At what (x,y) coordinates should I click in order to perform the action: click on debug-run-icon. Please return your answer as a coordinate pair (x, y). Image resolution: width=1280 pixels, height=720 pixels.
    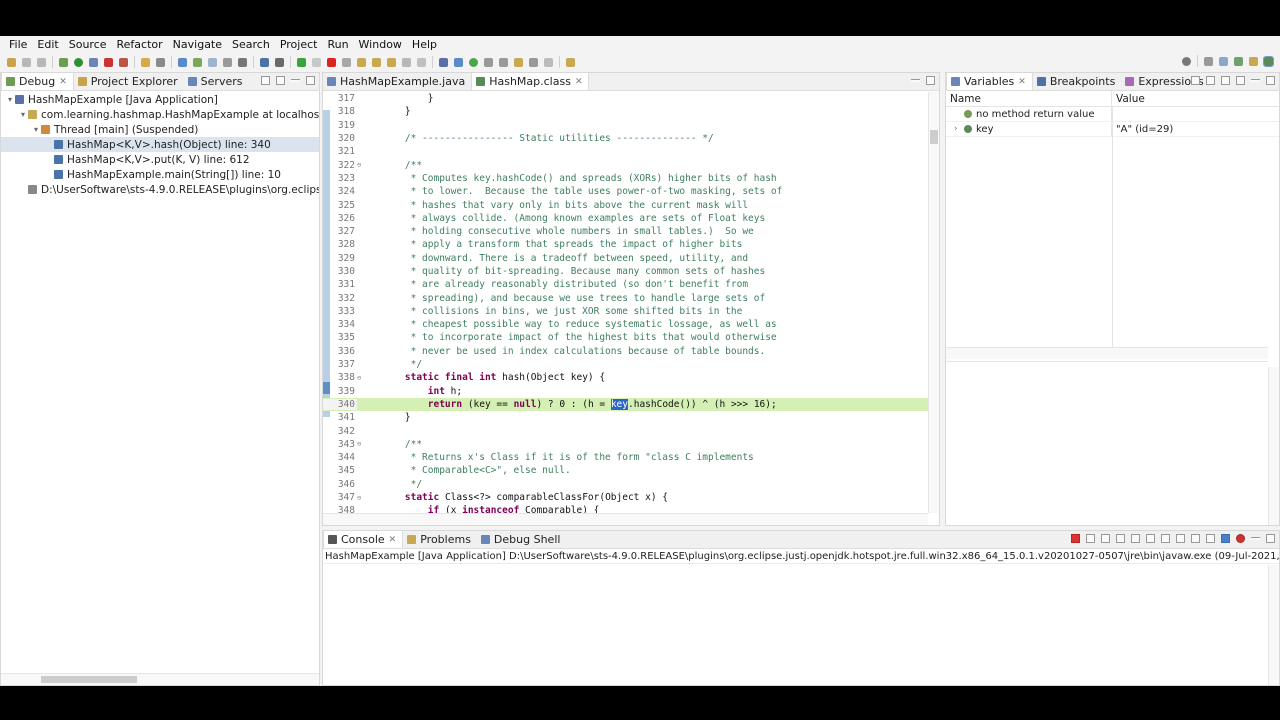
    Looking at the image, I should click on (63, 62).